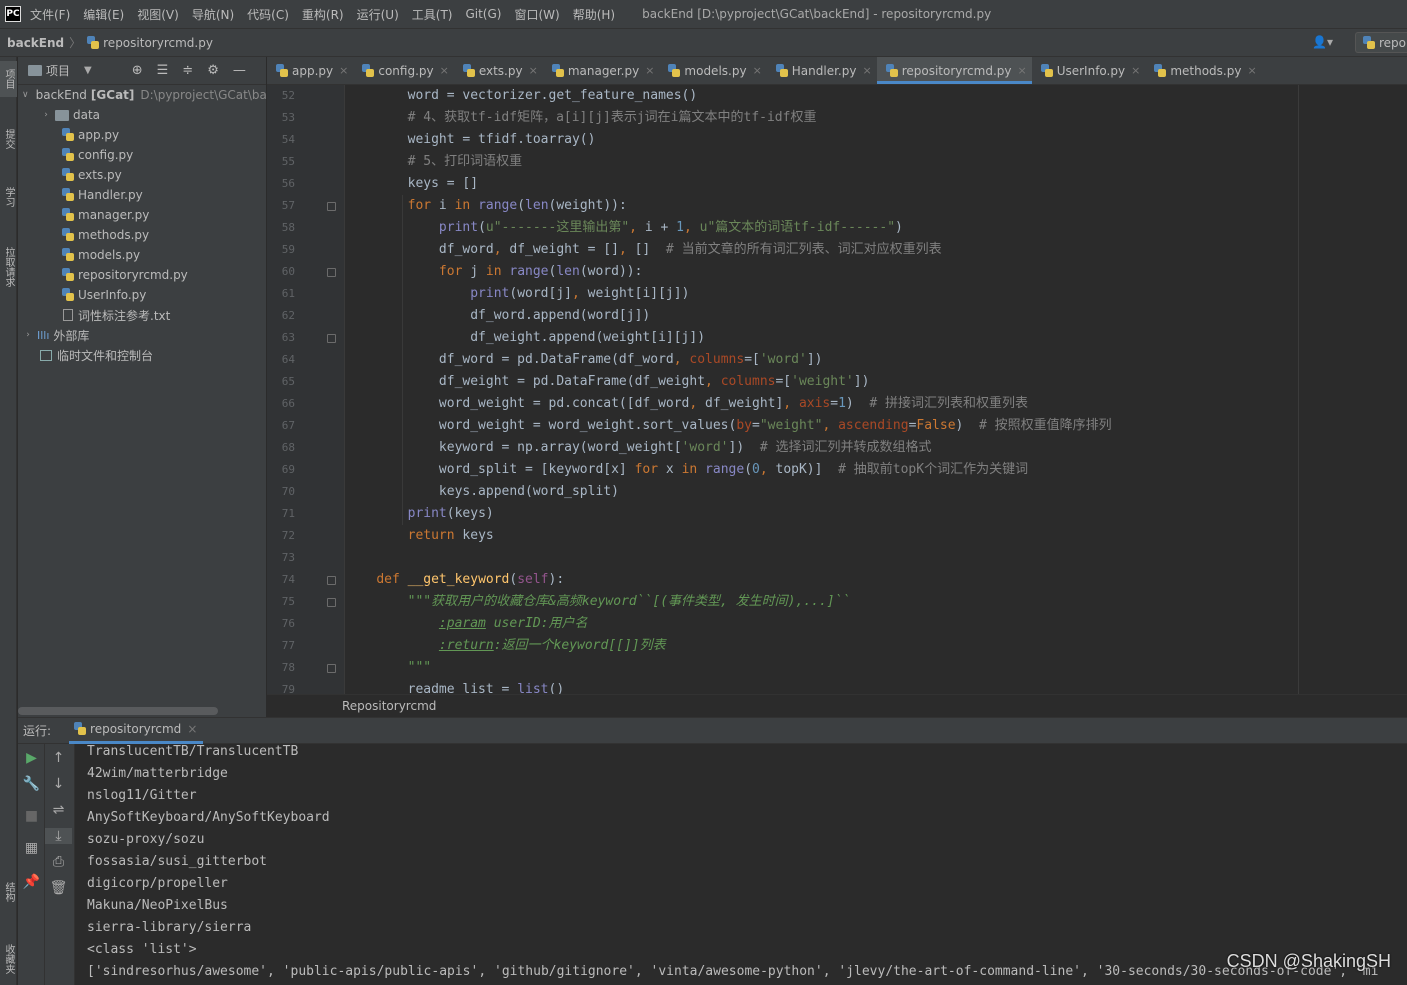  I want to click on scroll-to-end-icon: ⤓, so click(58, 836).